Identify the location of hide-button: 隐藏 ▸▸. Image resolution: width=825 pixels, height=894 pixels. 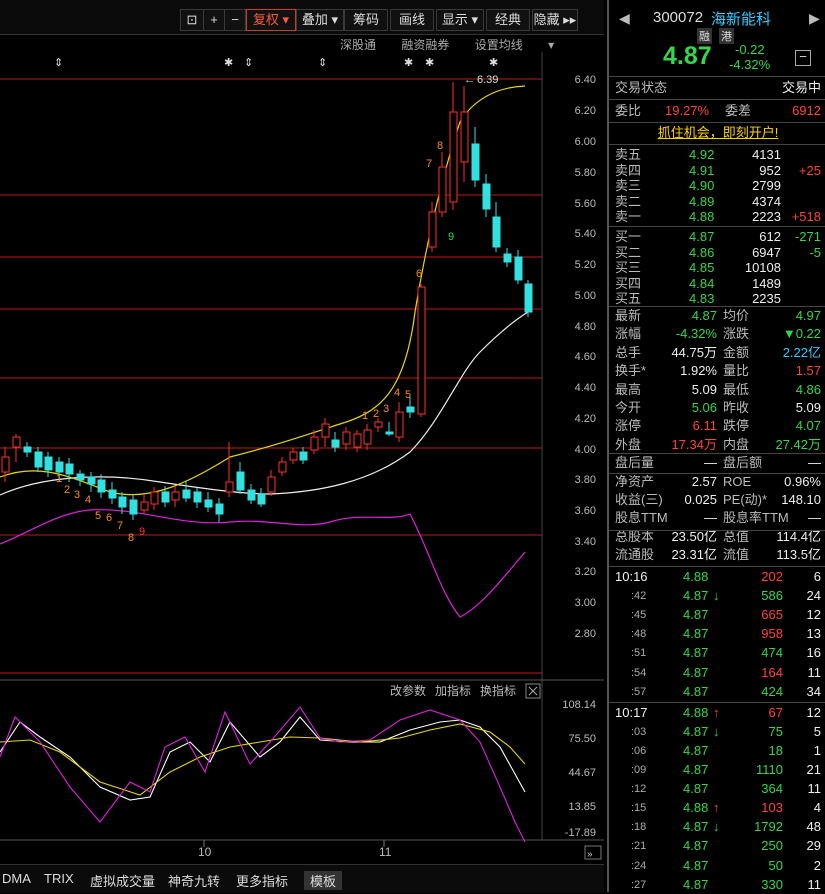
(555, 20).